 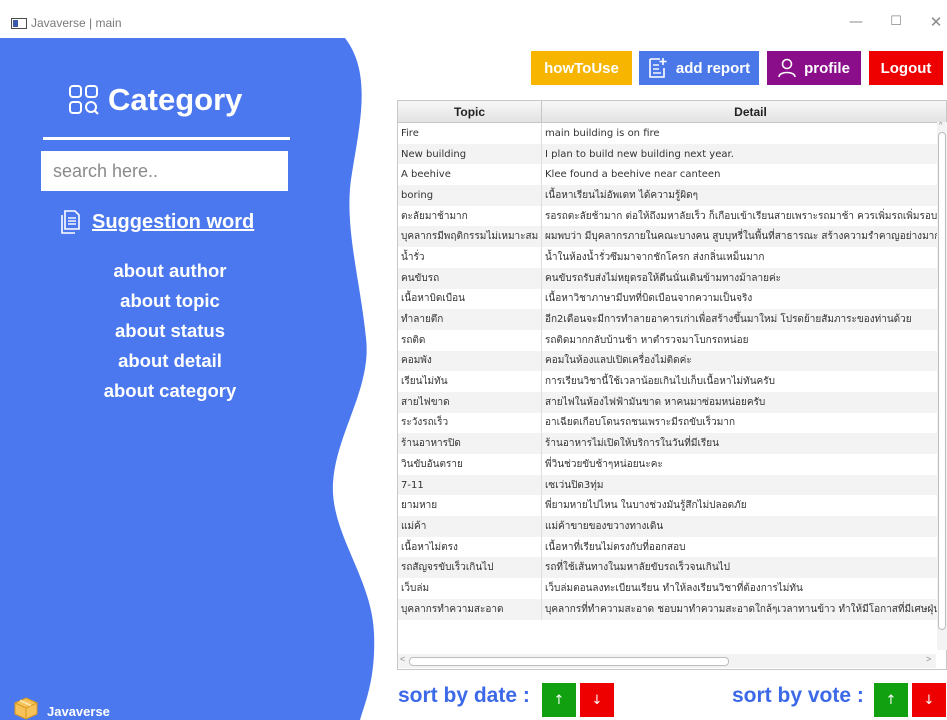 I want to click on table-row: Fire main building is on fire, so click(x=672, y=133).